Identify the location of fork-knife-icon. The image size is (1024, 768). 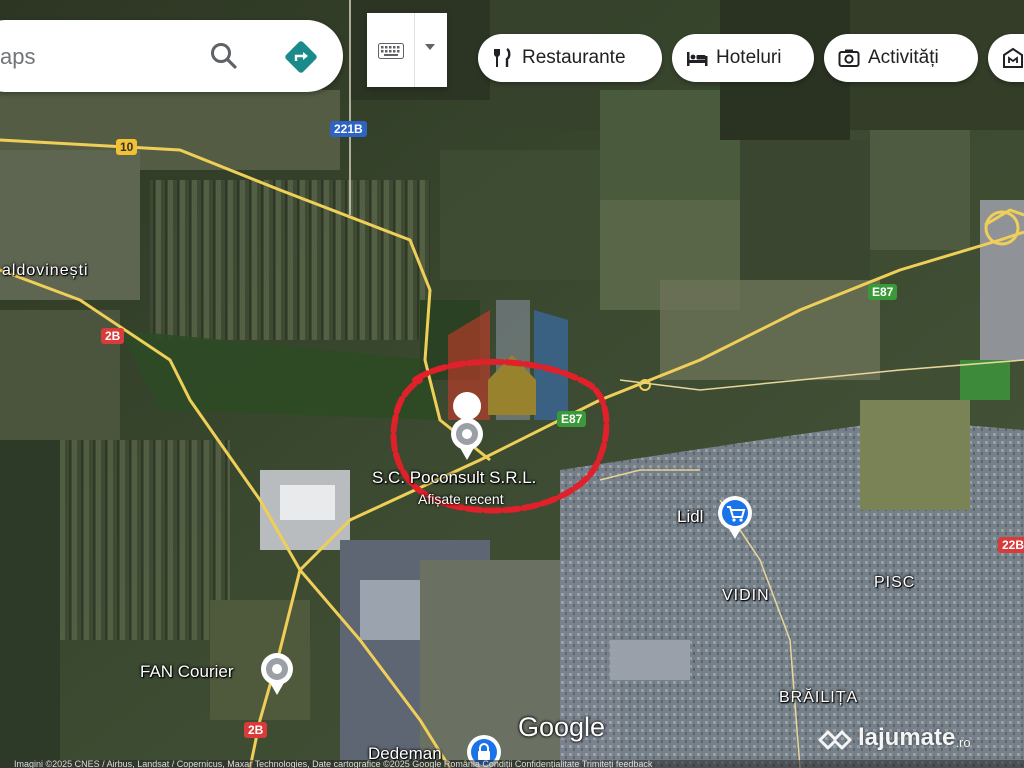
(502, 57).